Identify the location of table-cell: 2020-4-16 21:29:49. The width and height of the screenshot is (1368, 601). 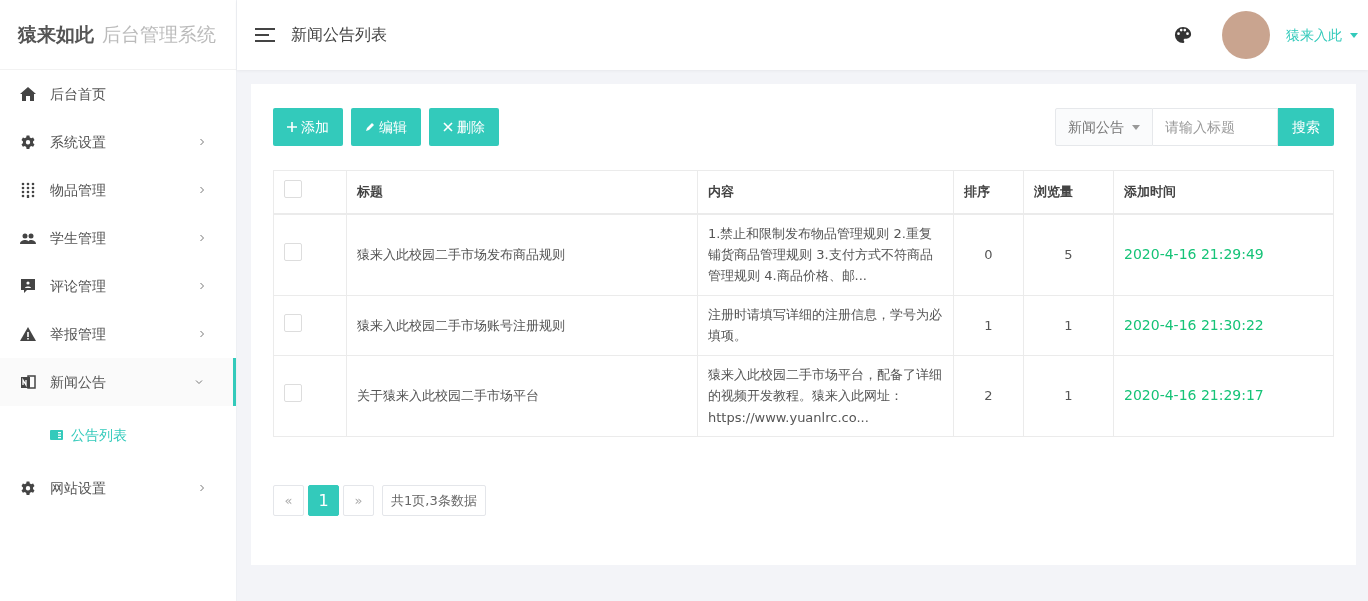
(1223, 254).